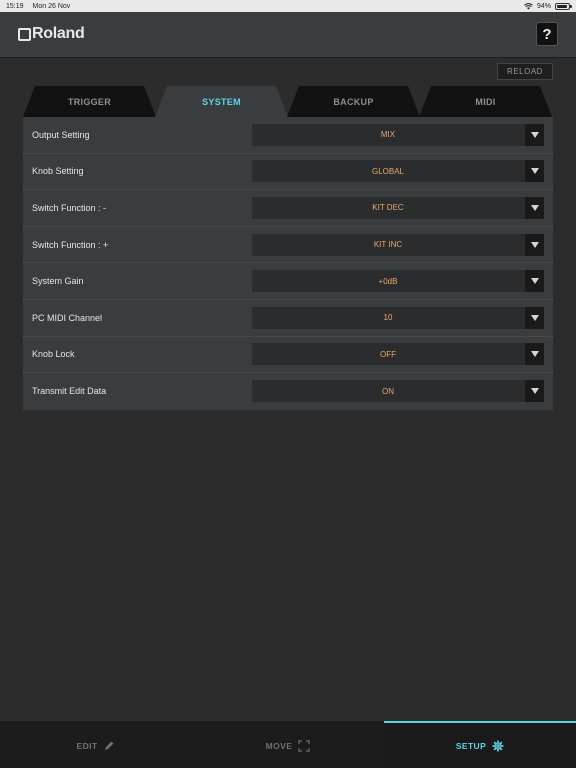 This screenshot has width=576, height=768. I want to click on select-value: 10, so click(388, 318).